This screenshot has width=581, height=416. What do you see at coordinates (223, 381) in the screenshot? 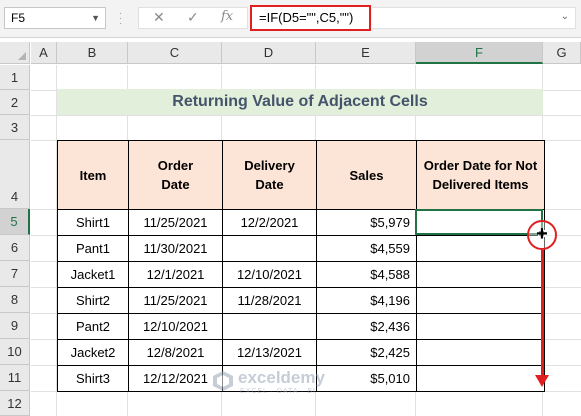
I see `exceldemy-logo-icon` at bounding box center [223, 381].